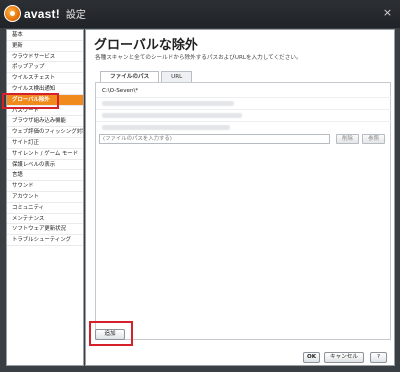 This screenshot has width=400, height=372. I want to click on delete-button: 削除, so click(347, 139).